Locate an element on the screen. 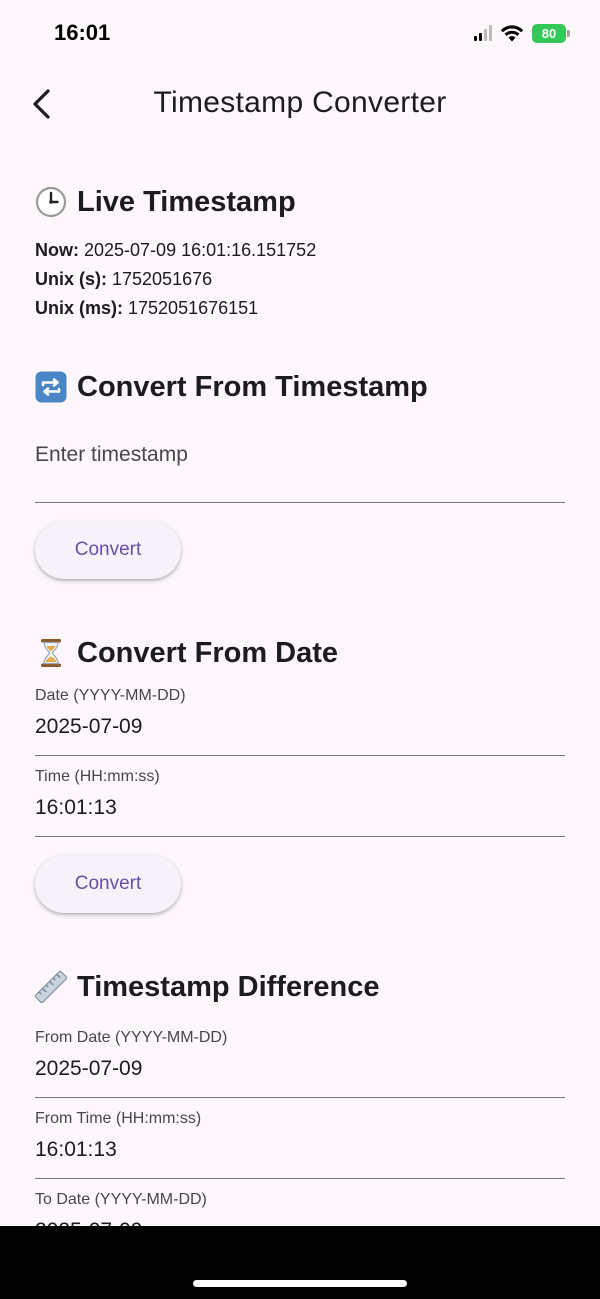 The height and width of the screenshot is (1299, 600). live-timestamp-title: Live Timestamp is located at coordinates (186, 201).